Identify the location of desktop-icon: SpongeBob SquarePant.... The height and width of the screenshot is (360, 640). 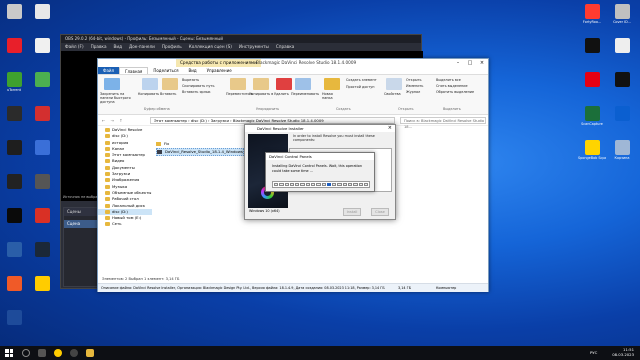
(592, 153).